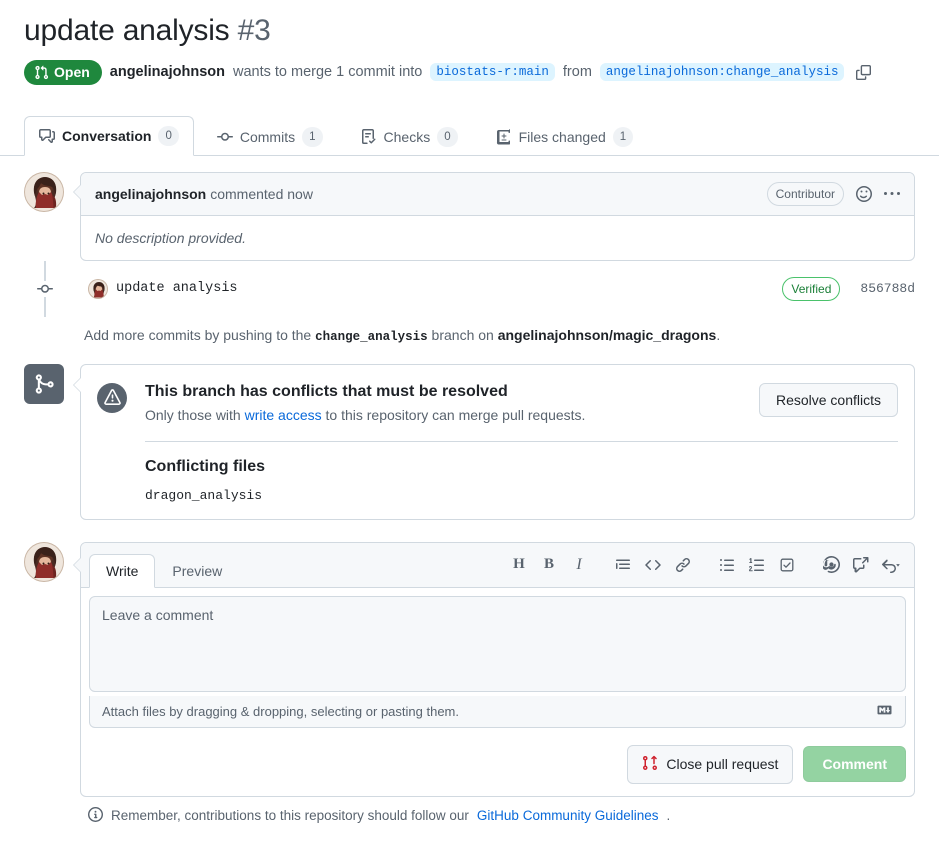 Image resolution: width=939 pixels, height=848 pixels. I want to click on link-icon, so click(683, 565).